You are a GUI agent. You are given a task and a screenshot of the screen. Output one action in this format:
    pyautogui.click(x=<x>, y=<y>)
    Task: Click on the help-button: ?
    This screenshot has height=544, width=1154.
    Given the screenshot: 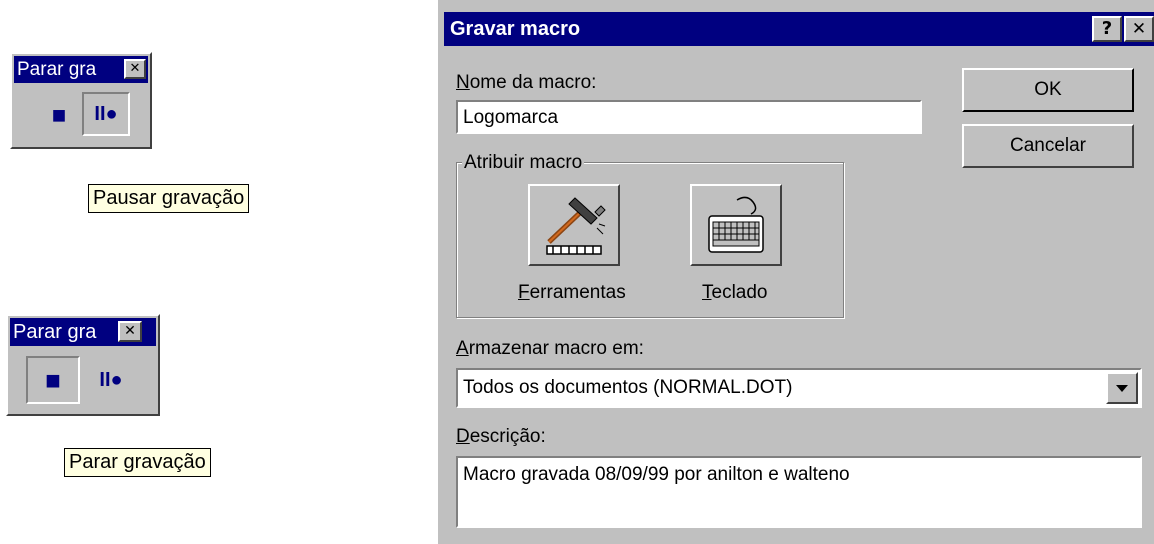 What is the action you would take?
    pyautogui.click(x=1107, y=29)
    